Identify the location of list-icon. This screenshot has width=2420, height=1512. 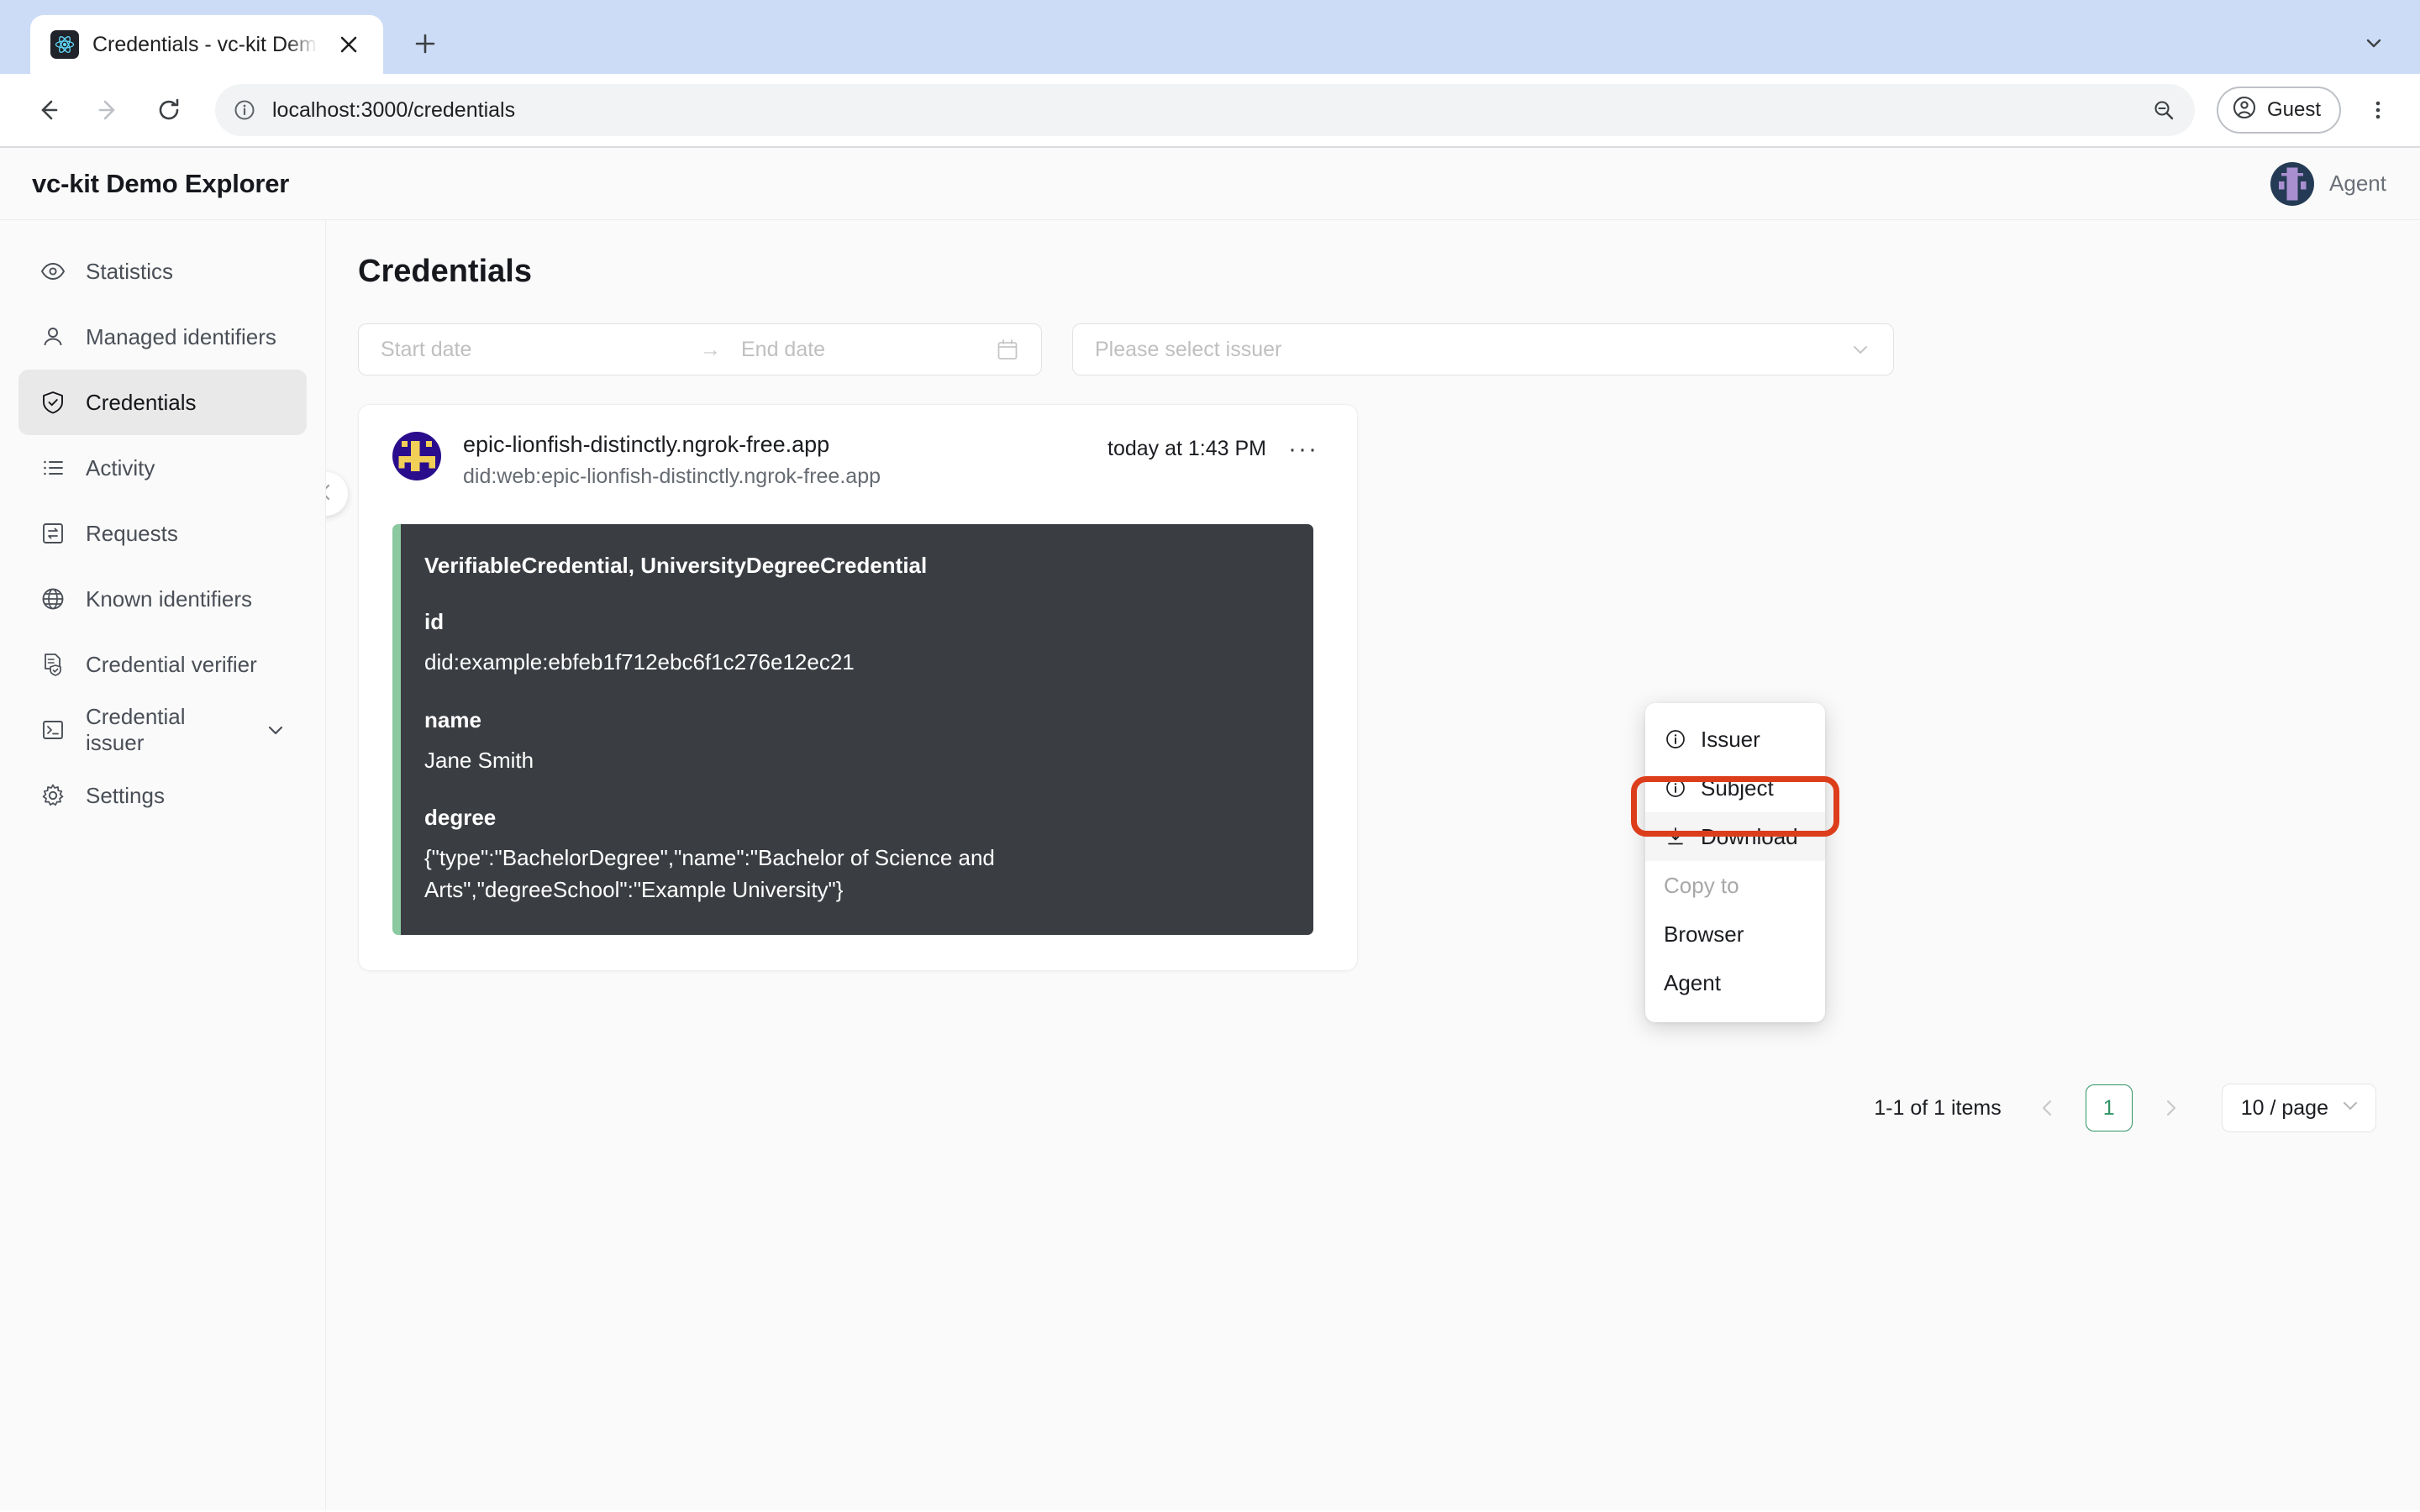
(53, 468).